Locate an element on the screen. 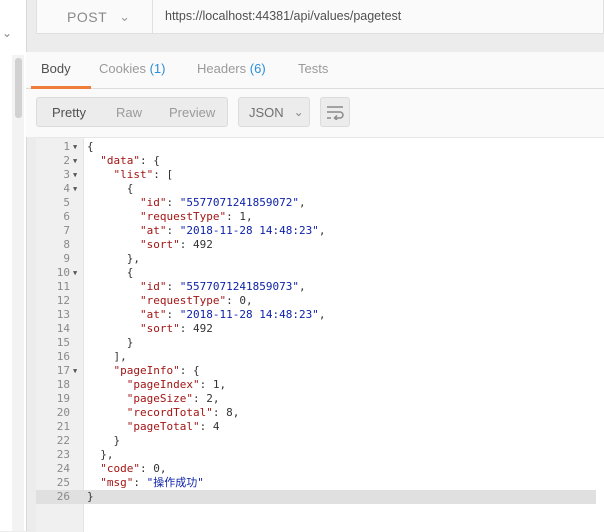 The width and height of the screenshot is (604, 532). line-number: 25 is located at coordinates (63, 482).